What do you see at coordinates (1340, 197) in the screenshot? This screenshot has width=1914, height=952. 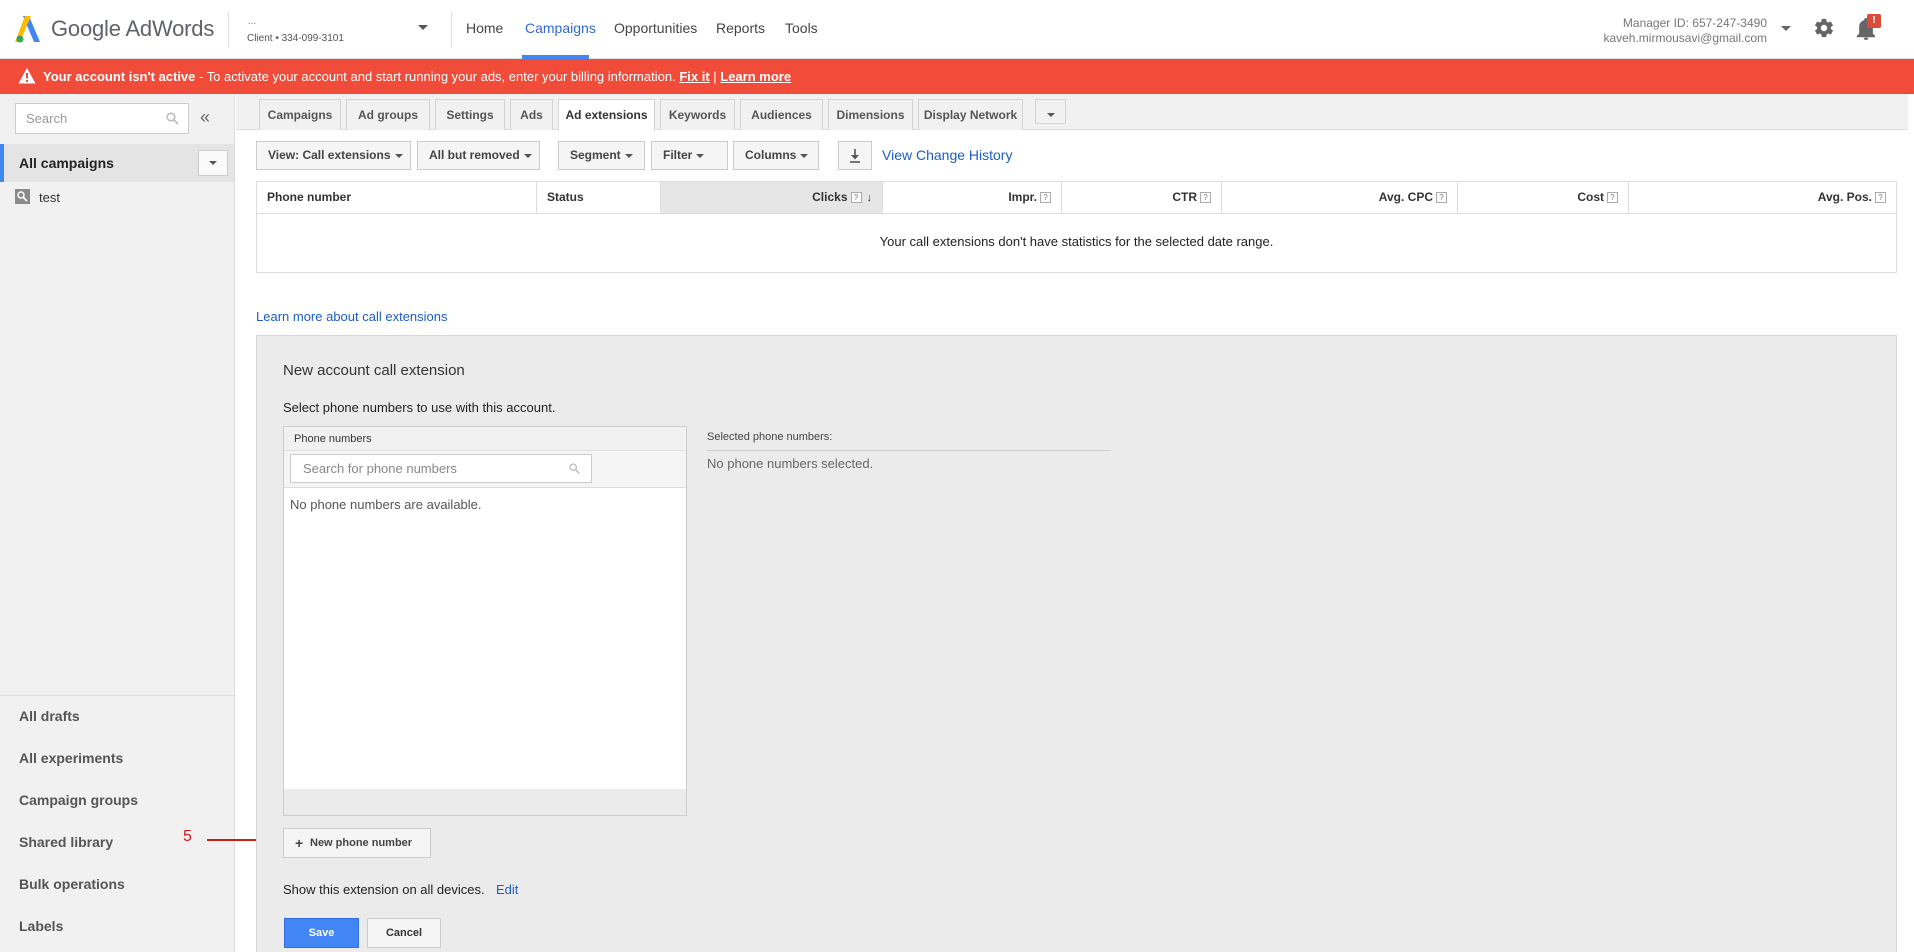 I see `column-header-avg-cpc: Avg. CPC?` at bounding box center [1340, 197].